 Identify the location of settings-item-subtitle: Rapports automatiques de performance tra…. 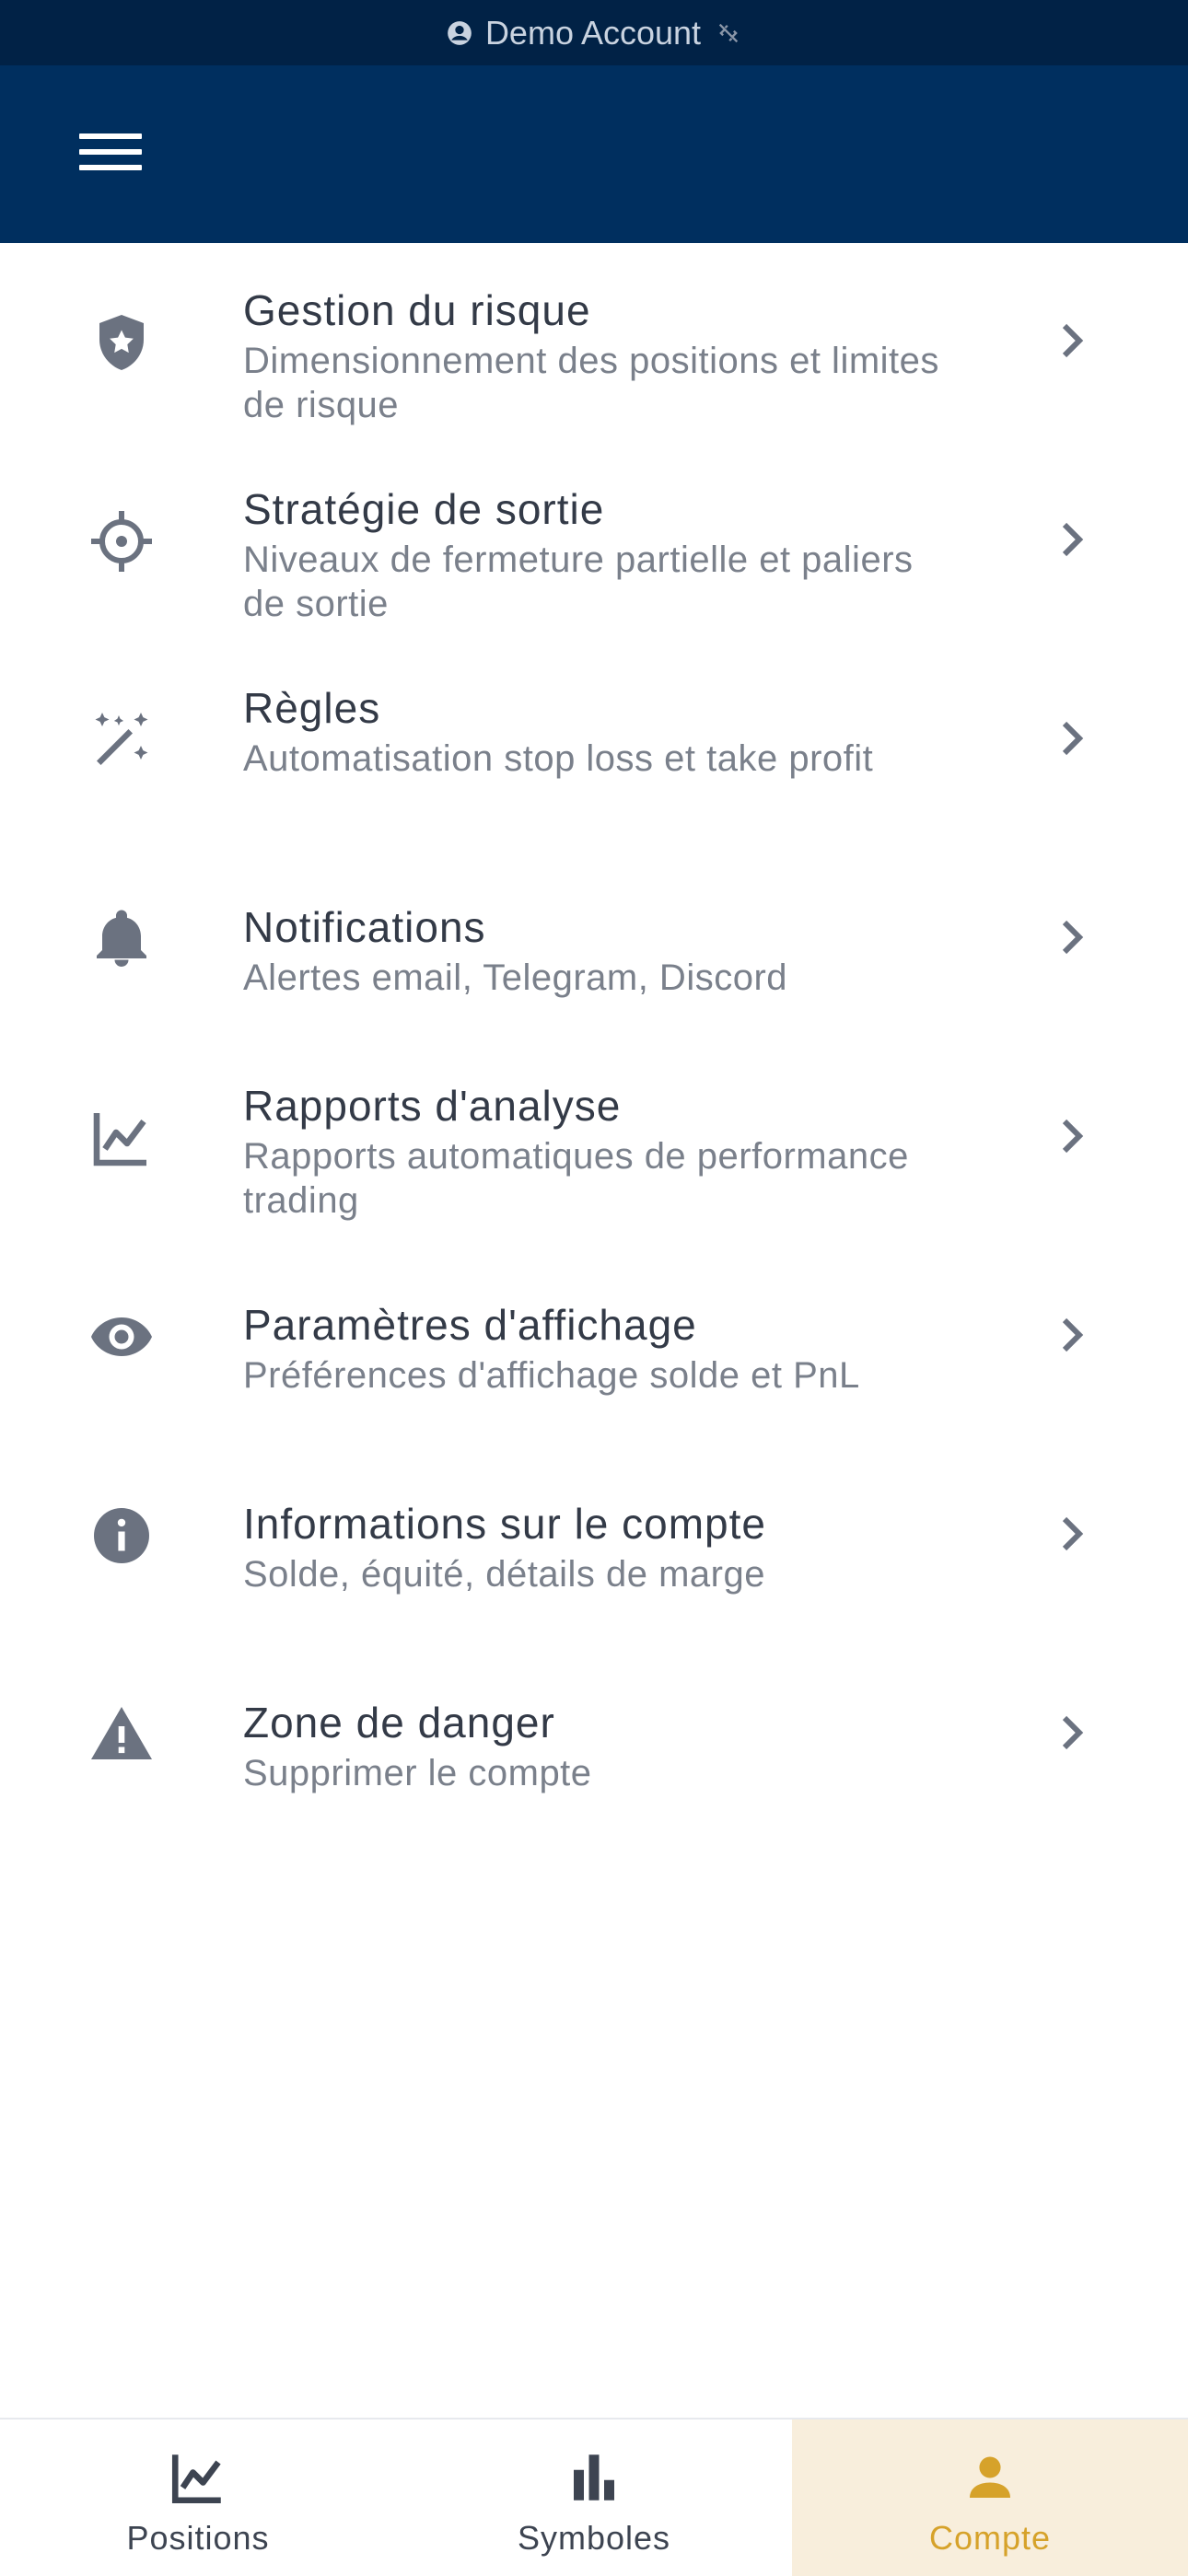
(576, 1178).